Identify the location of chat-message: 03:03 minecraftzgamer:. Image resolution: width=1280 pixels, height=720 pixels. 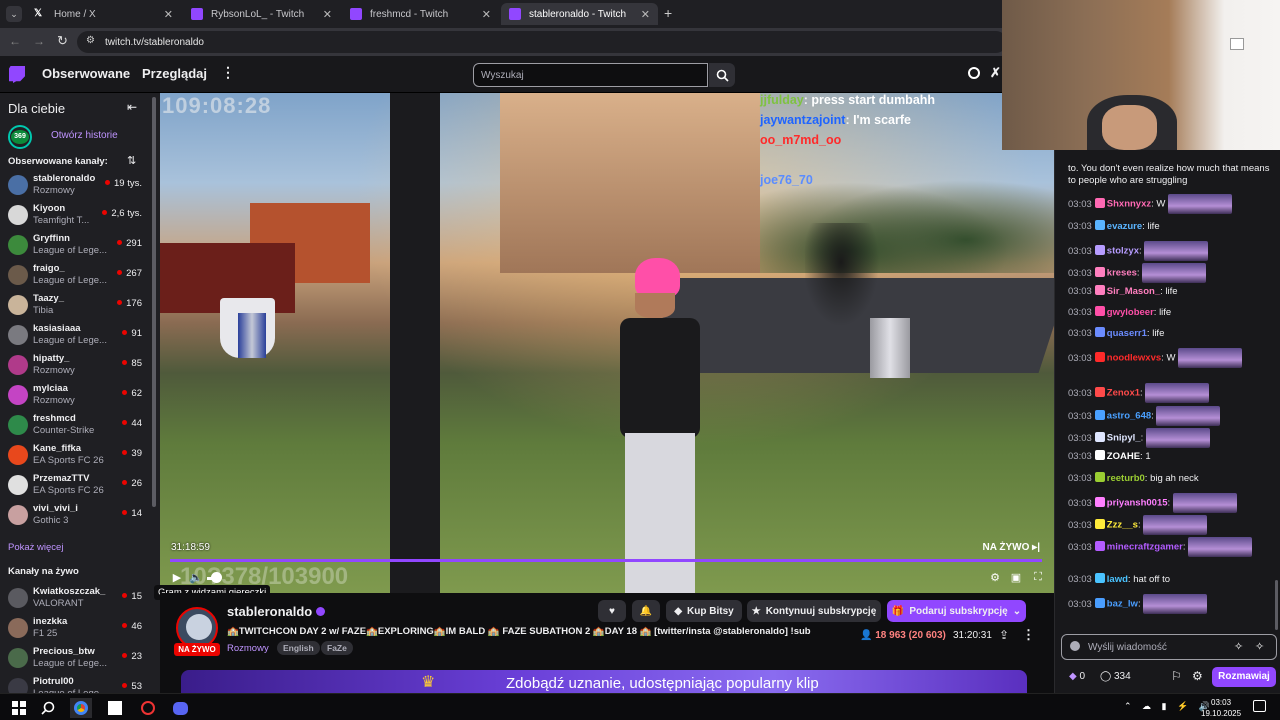
(1172, 547).